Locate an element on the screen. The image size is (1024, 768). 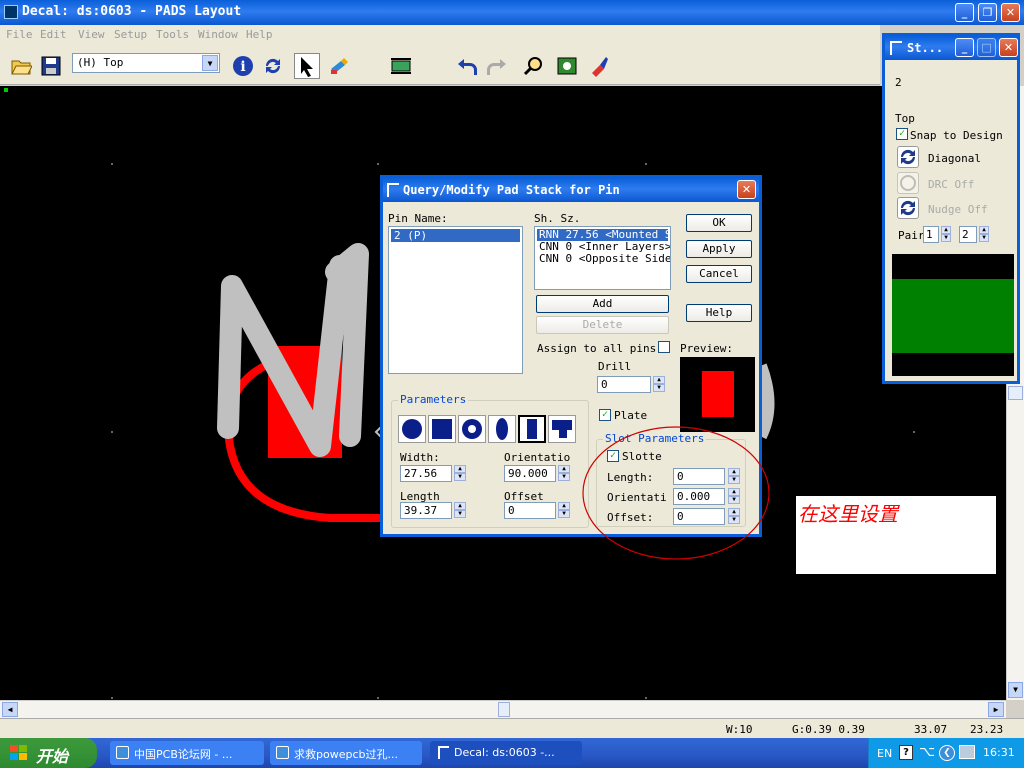
pair-first-spinner: ▲ ▼ is located at coordinates (946, 234).